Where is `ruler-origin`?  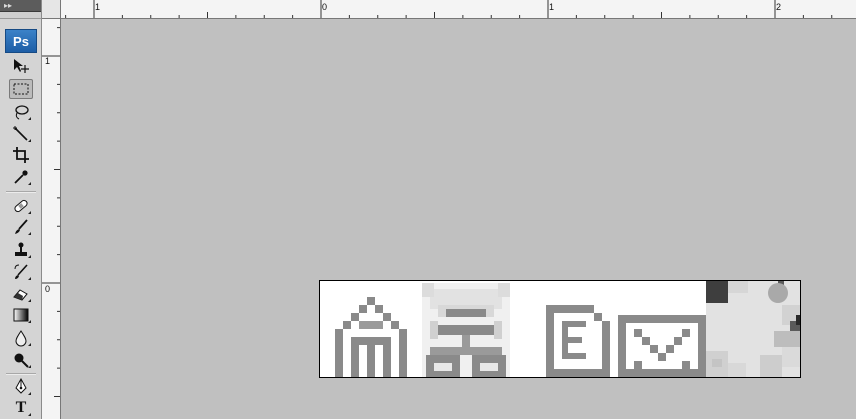 ruler-origin is located at coordinates (51, 9).